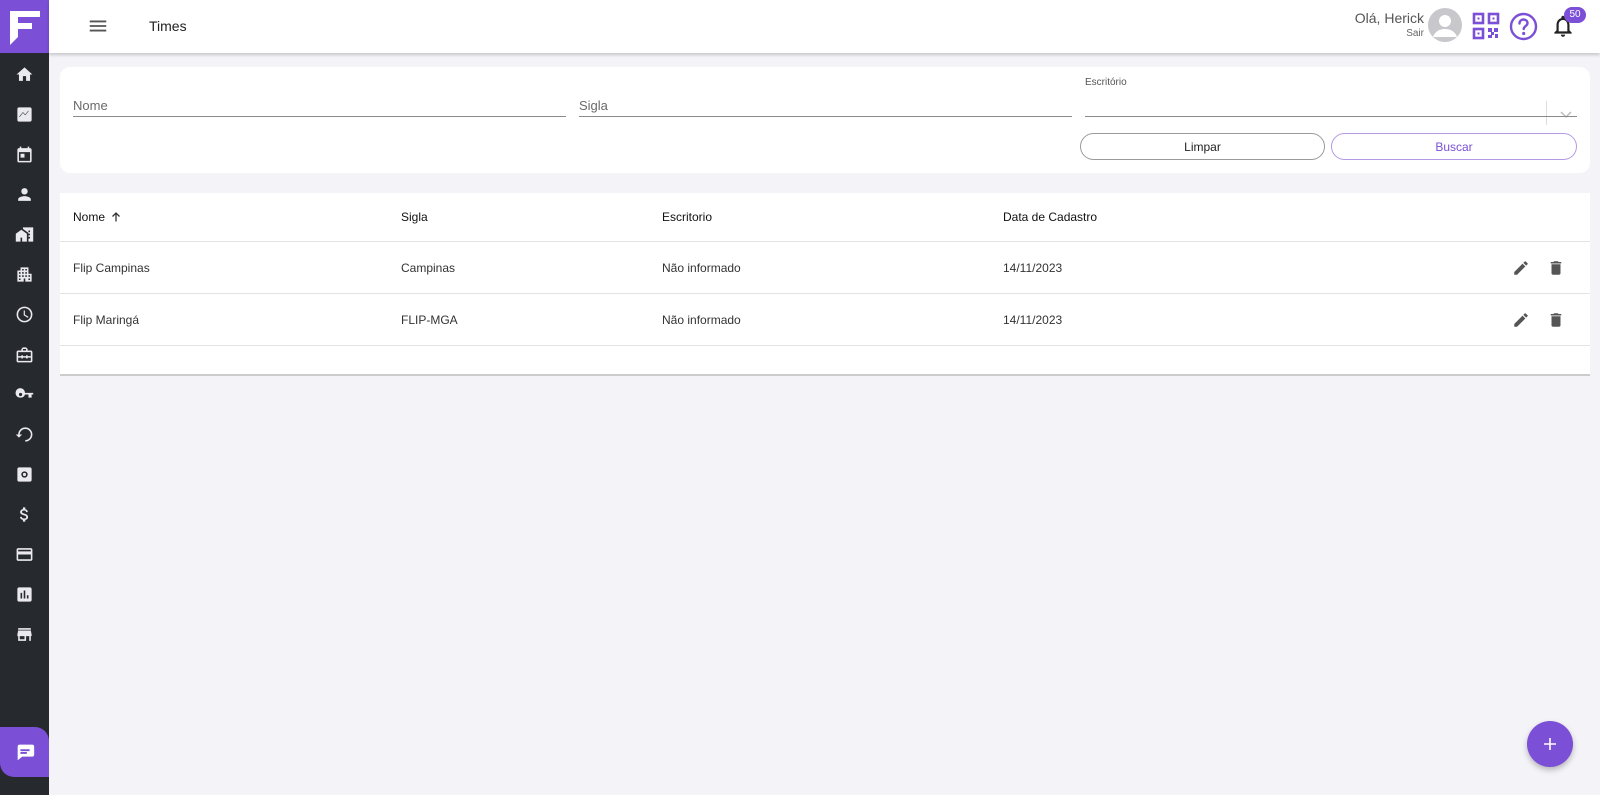  I want to click on top-header: Times Olá, Herick Sair 50, so click(824, 26).